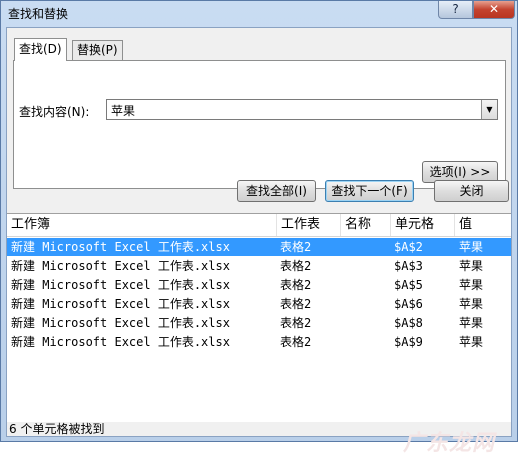  Describe the element at coordinates (123, 111) in the screenshot. I see `find-what-value: 苹果` at that location.